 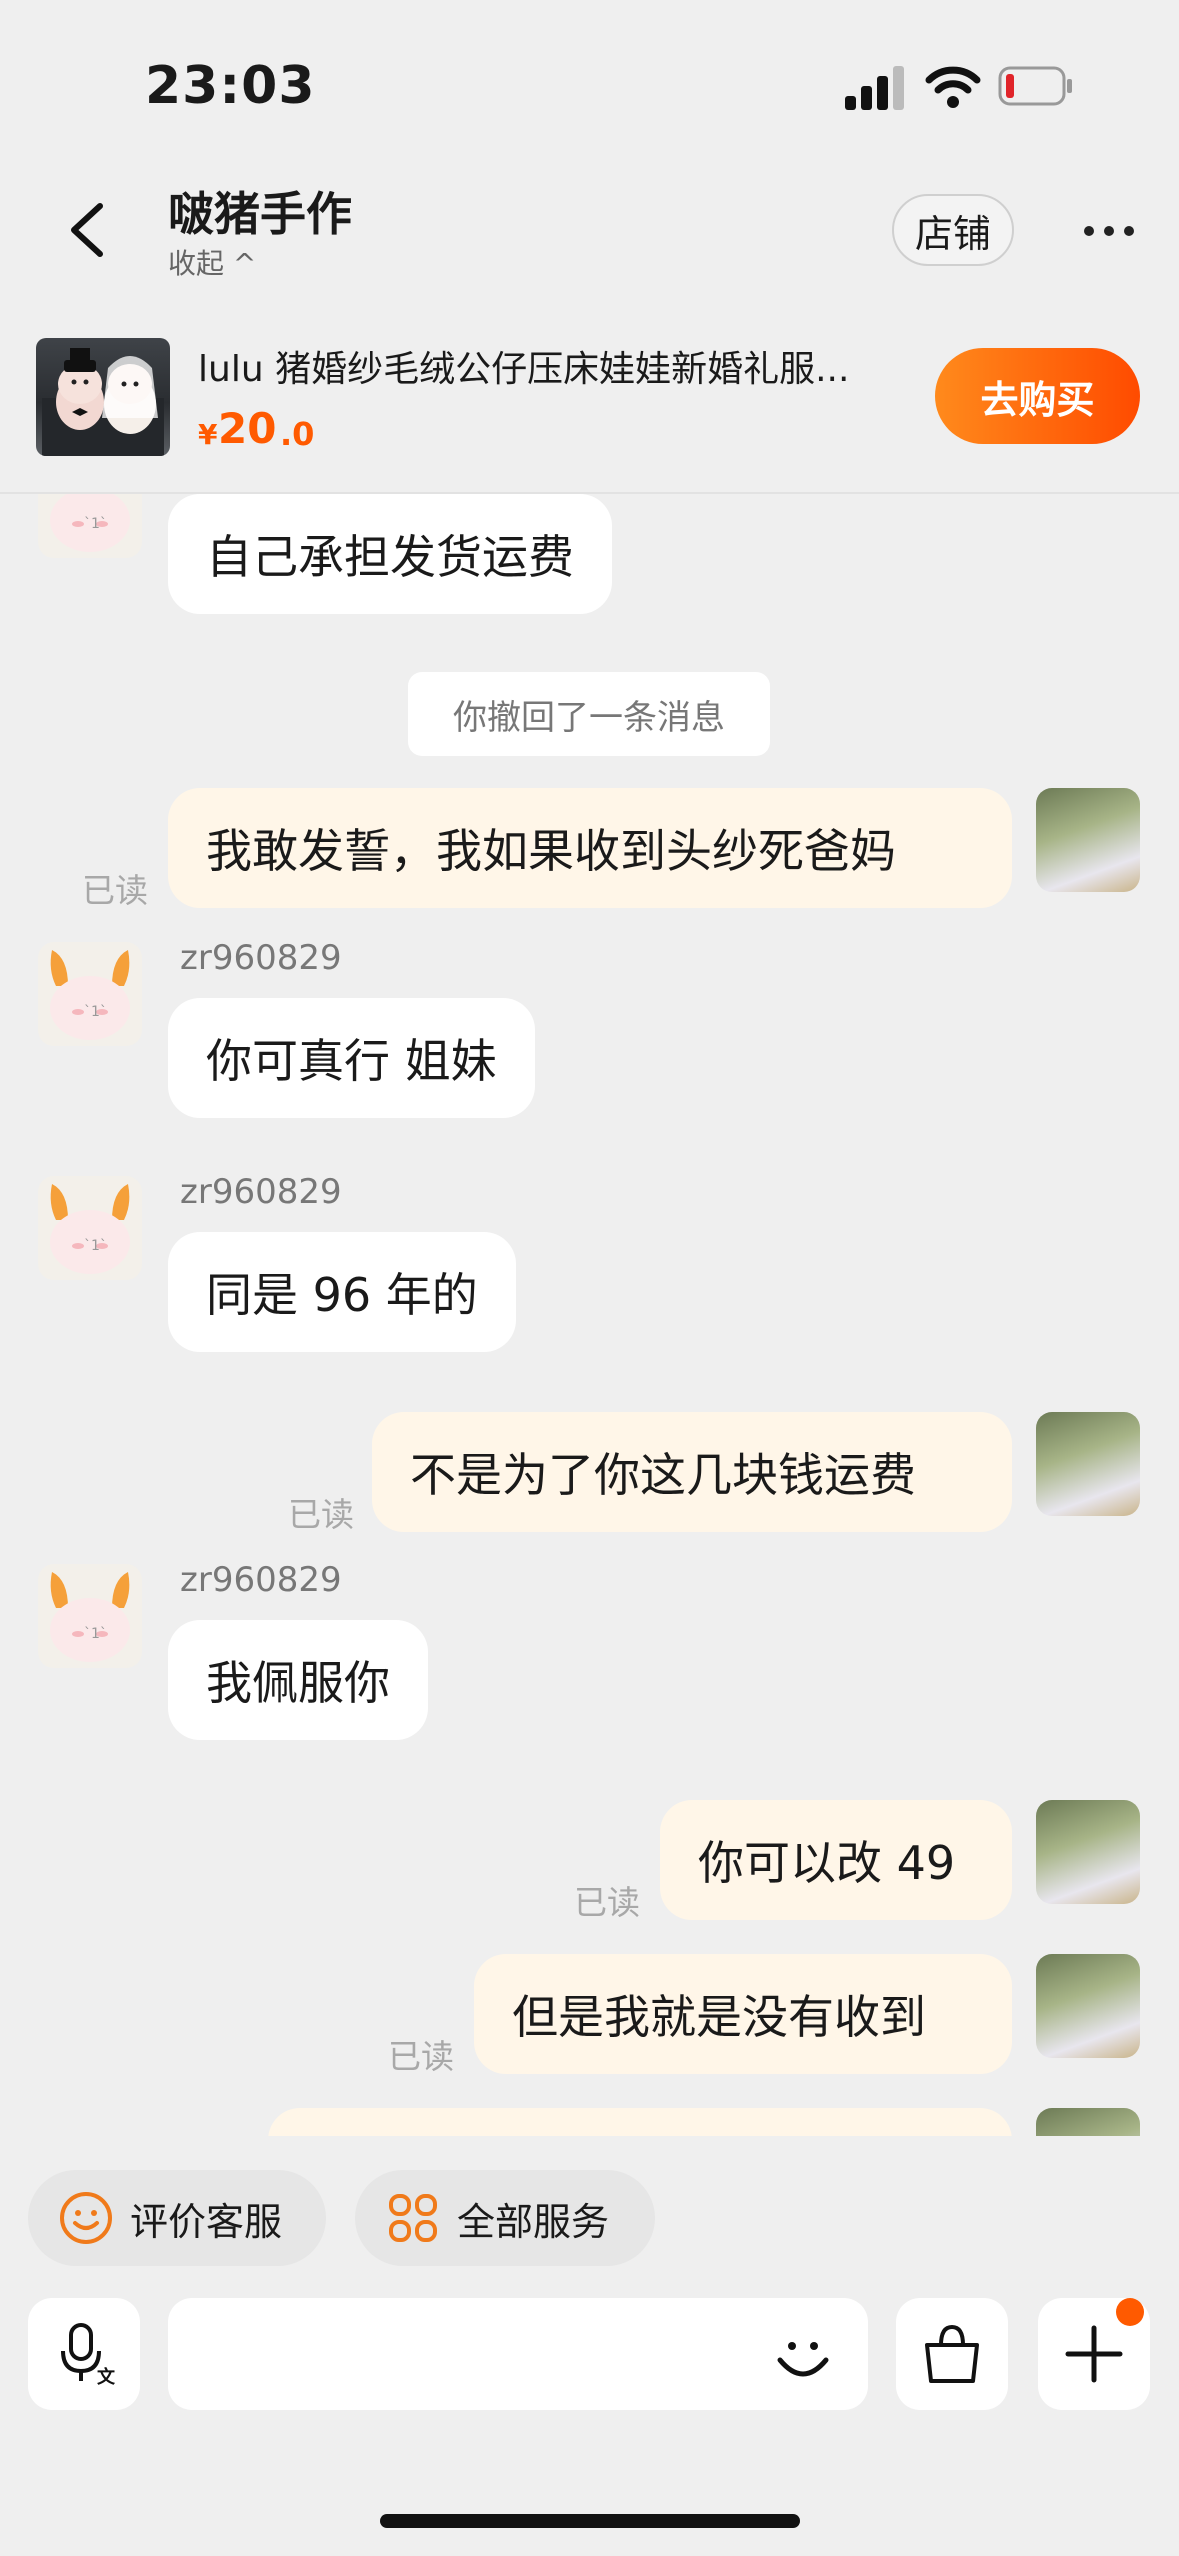 I want to click on svg-text: 文, so click(x=106, y=2377).